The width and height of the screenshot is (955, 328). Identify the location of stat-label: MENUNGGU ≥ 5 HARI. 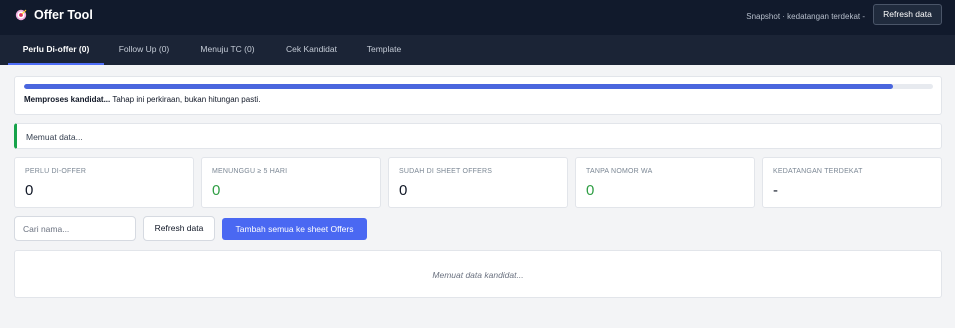
(250, 171).